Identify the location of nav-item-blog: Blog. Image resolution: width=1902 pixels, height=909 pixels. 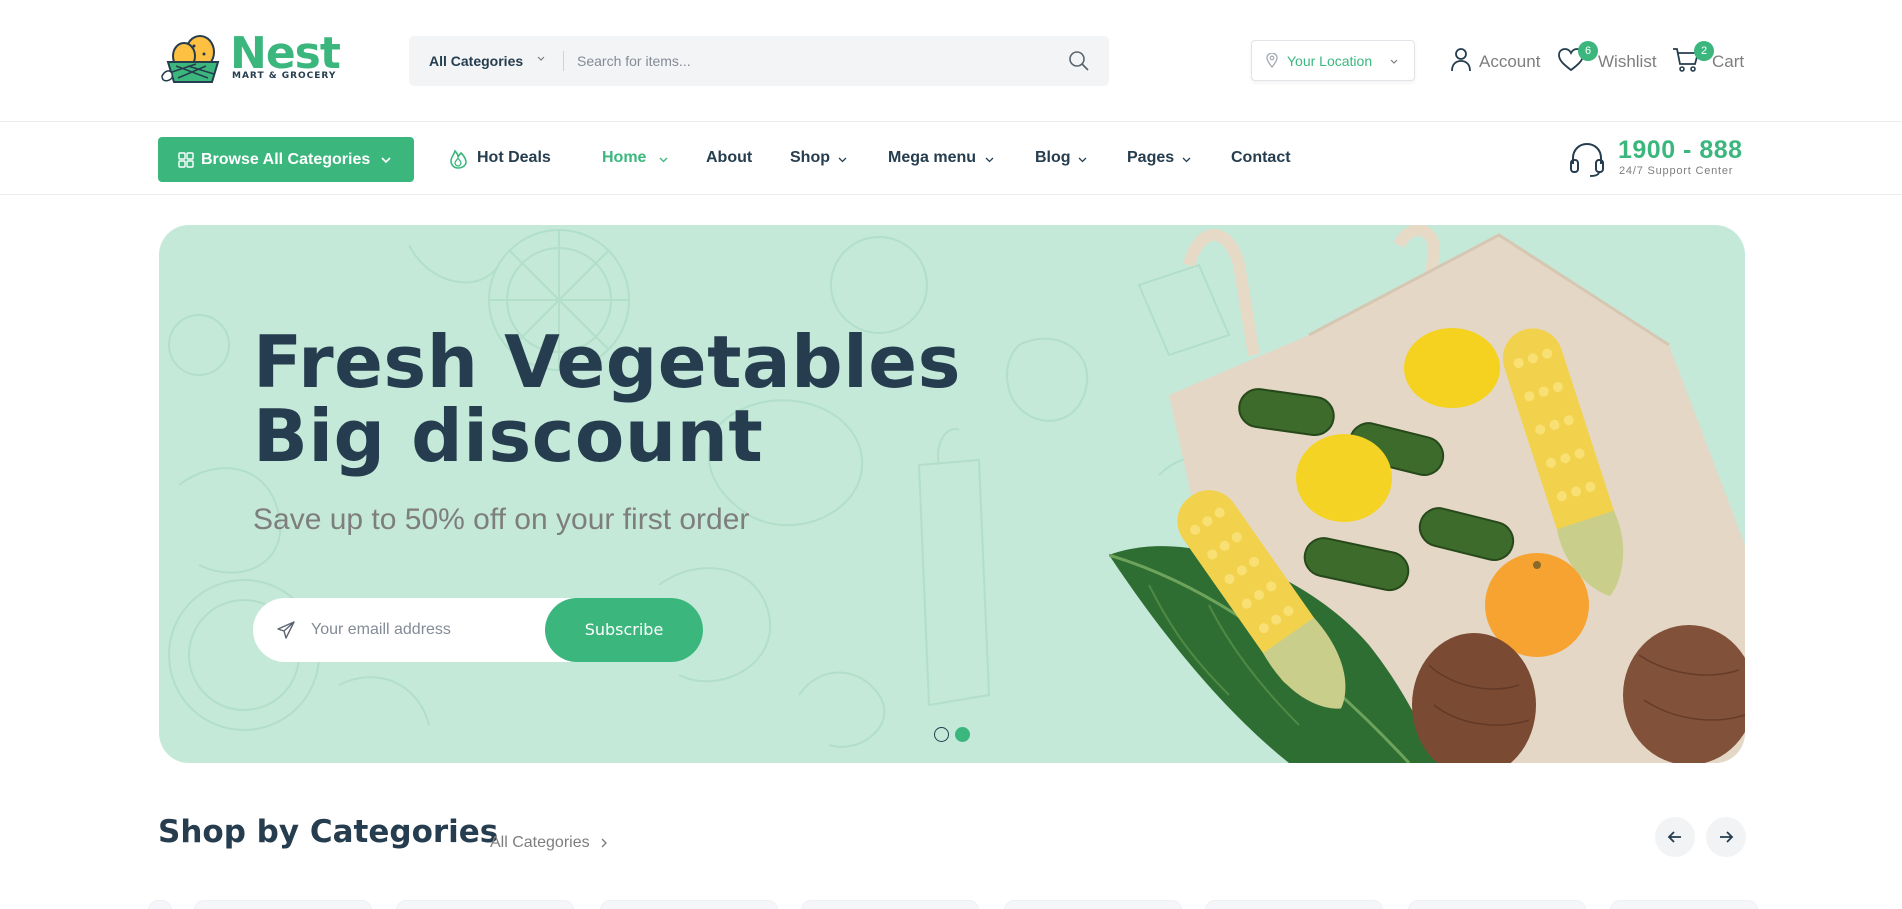
(1063, 161).